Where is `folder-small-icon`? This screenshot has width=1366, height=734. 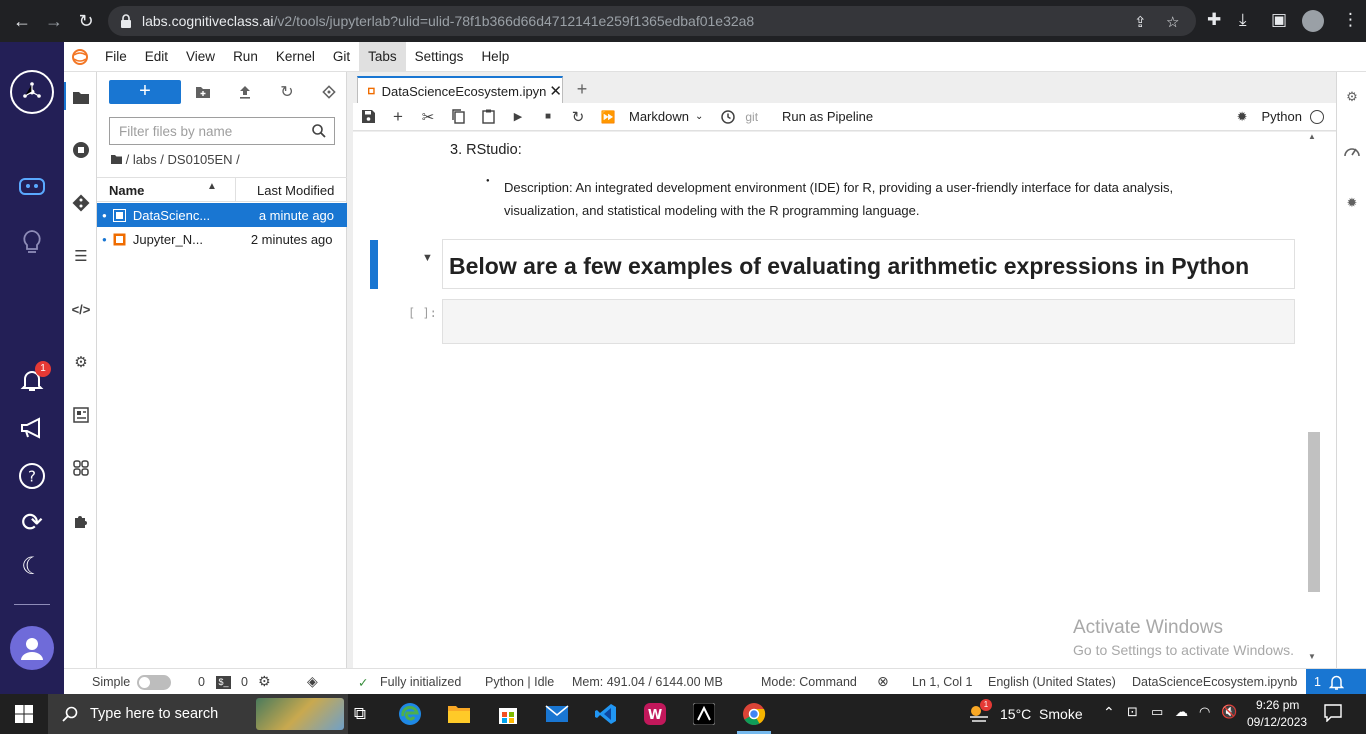
folder-small-icon is located at coordinates (116, 159).